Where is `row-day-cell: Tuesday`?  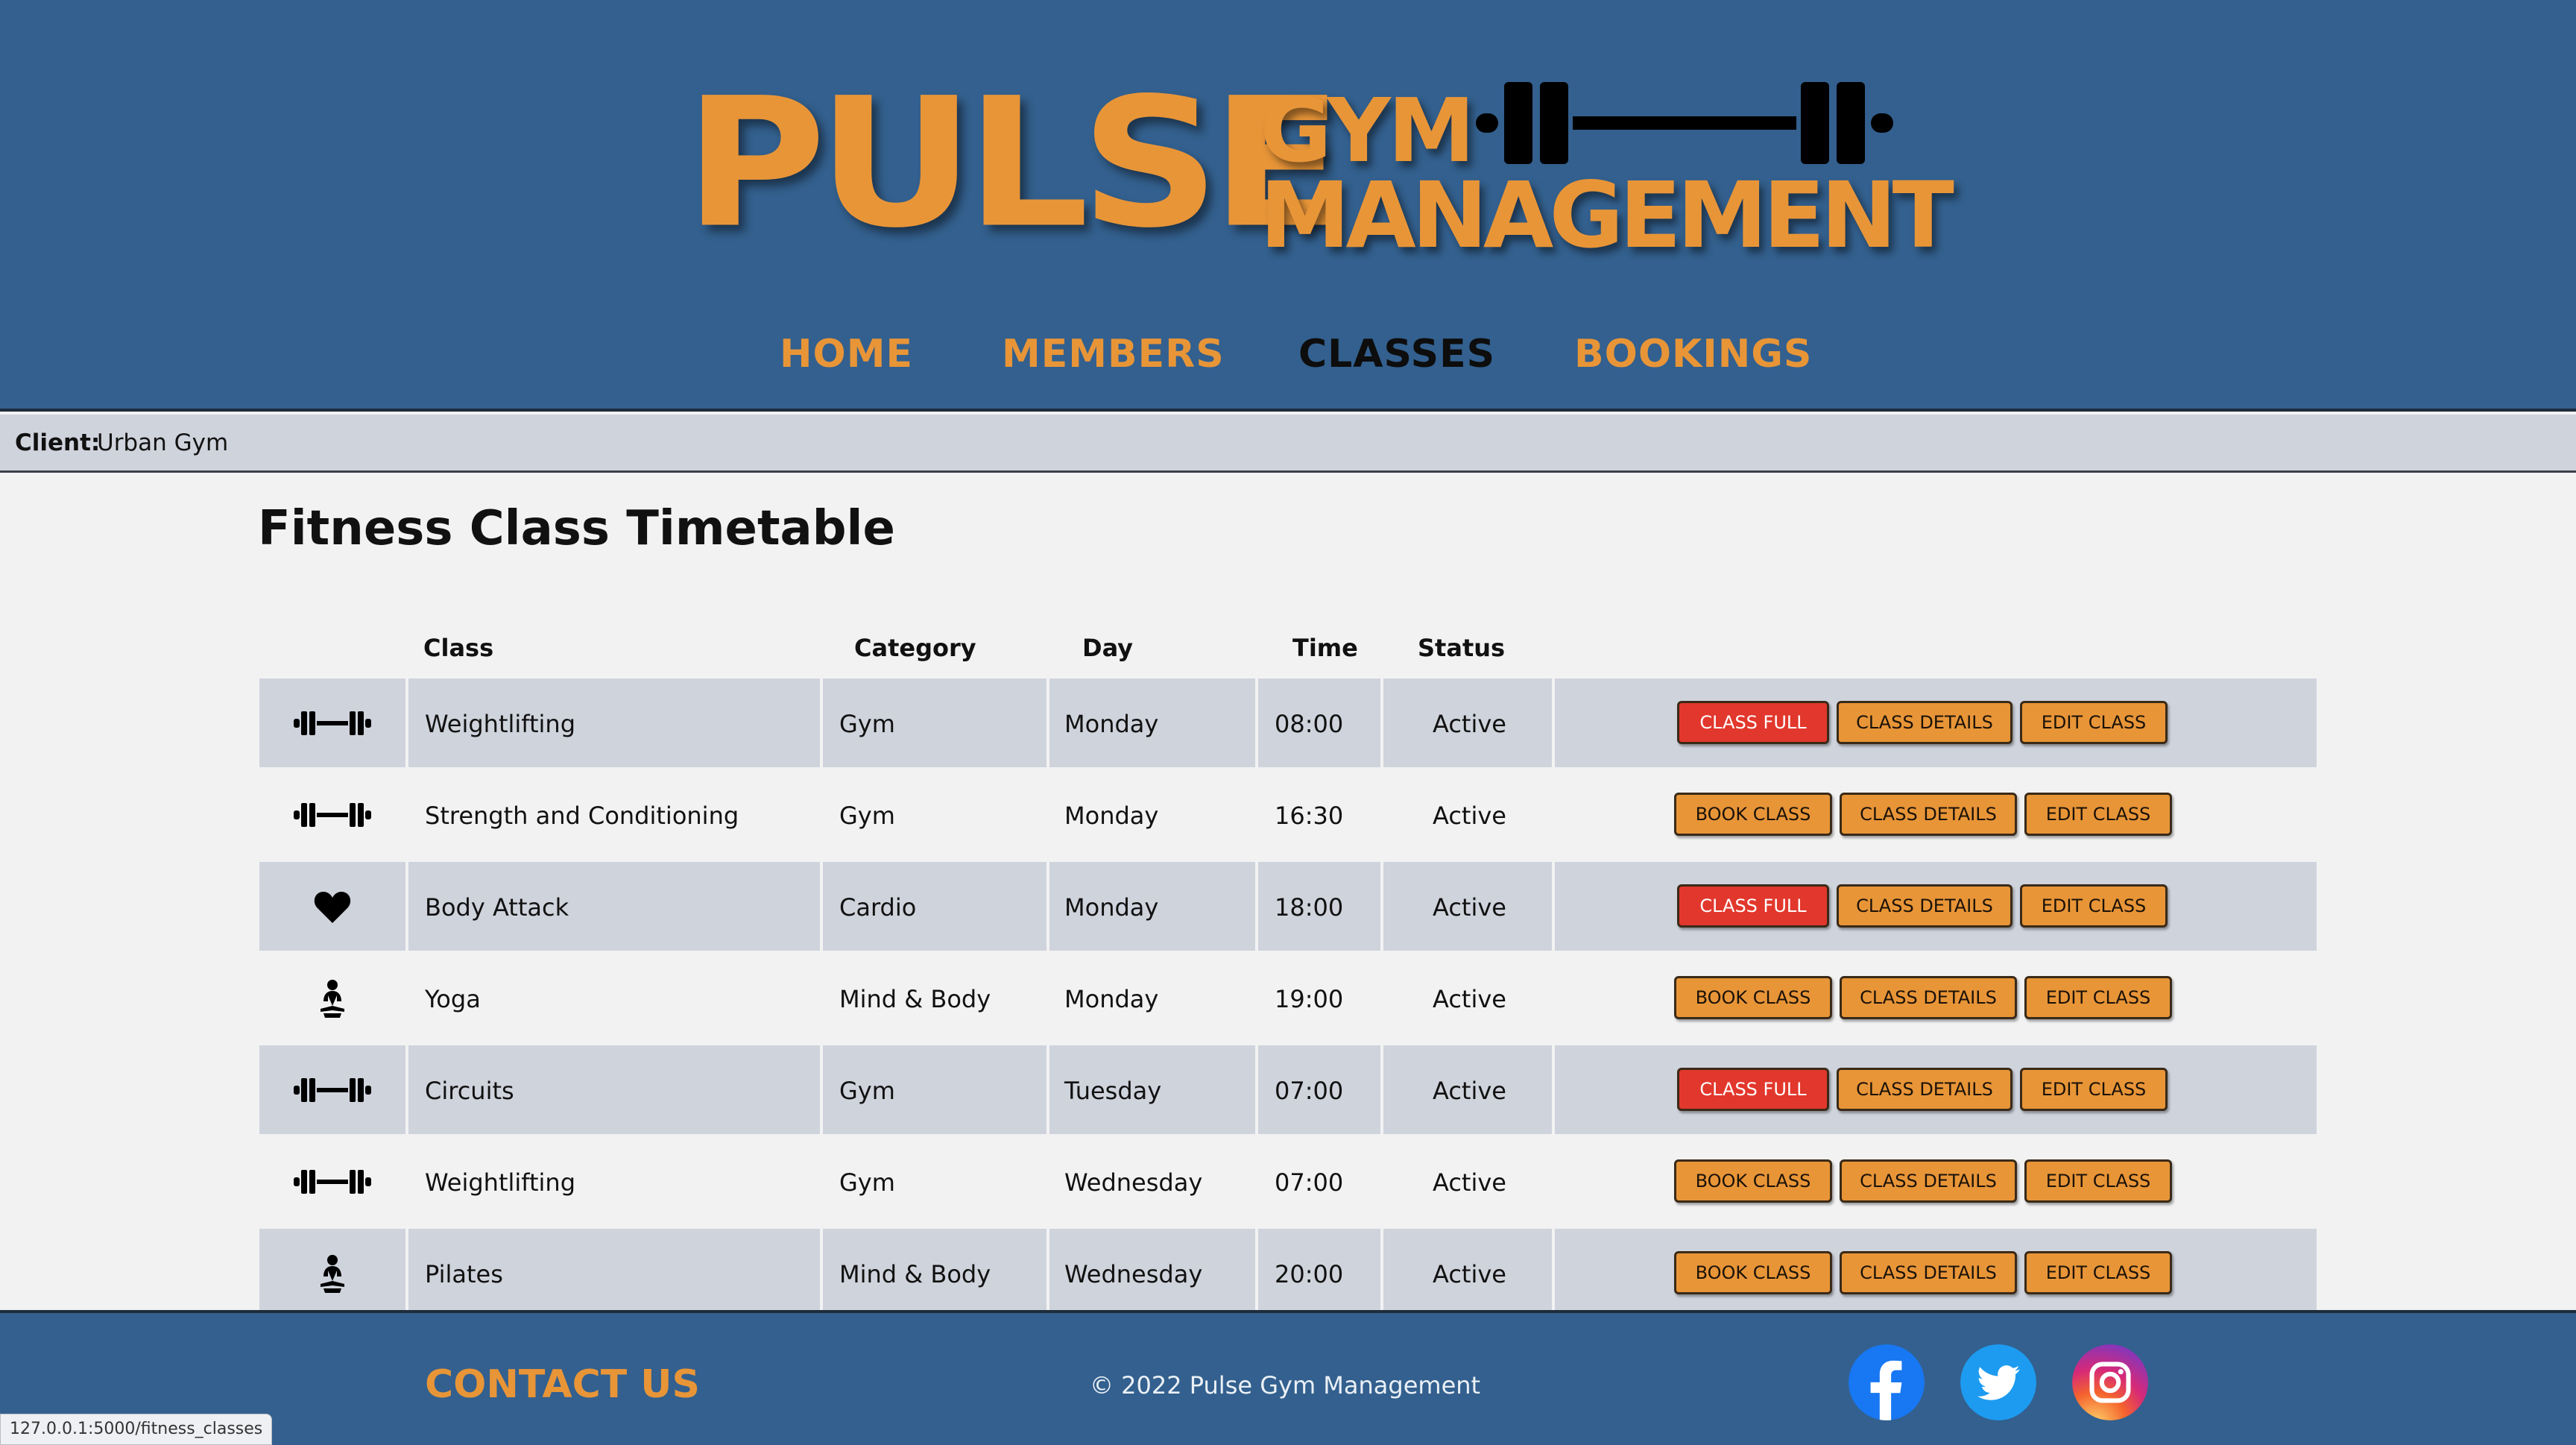
row-day-cell: Tuesday is located at coordinates (1152, 1089).